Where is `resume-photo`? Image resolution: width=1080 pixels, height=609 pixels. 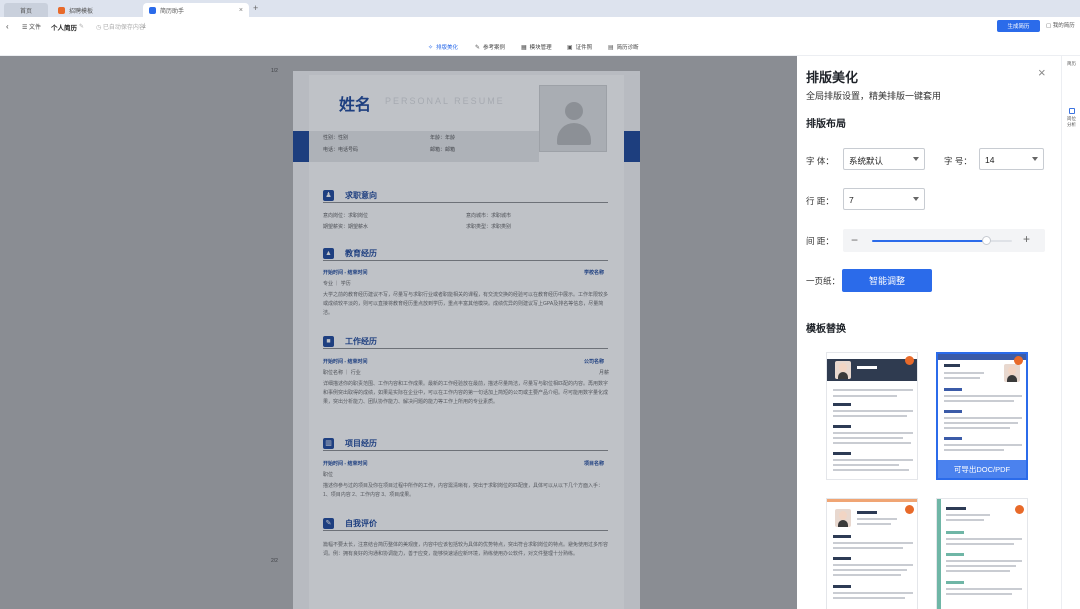
resume-photo is located at coordinates (573, 118).